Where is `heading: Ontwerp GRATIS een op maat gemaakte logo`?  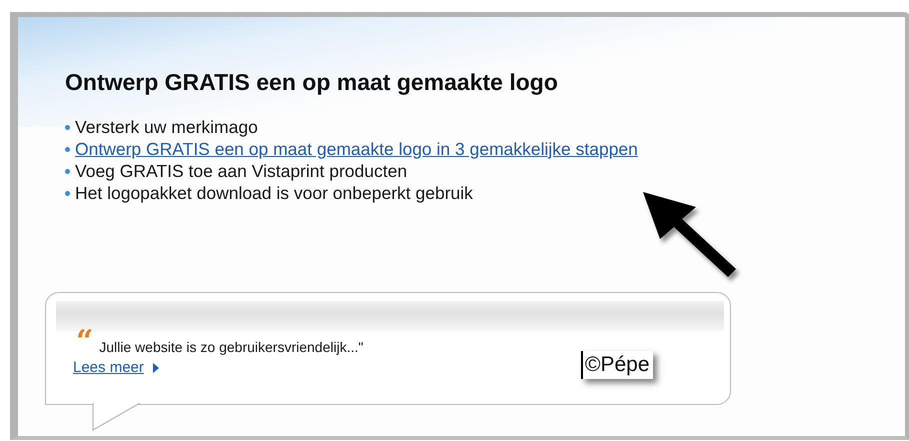 heading: Ontwerp GRATIS een op maat gemaakte logo is located at coordinates (312, 82).